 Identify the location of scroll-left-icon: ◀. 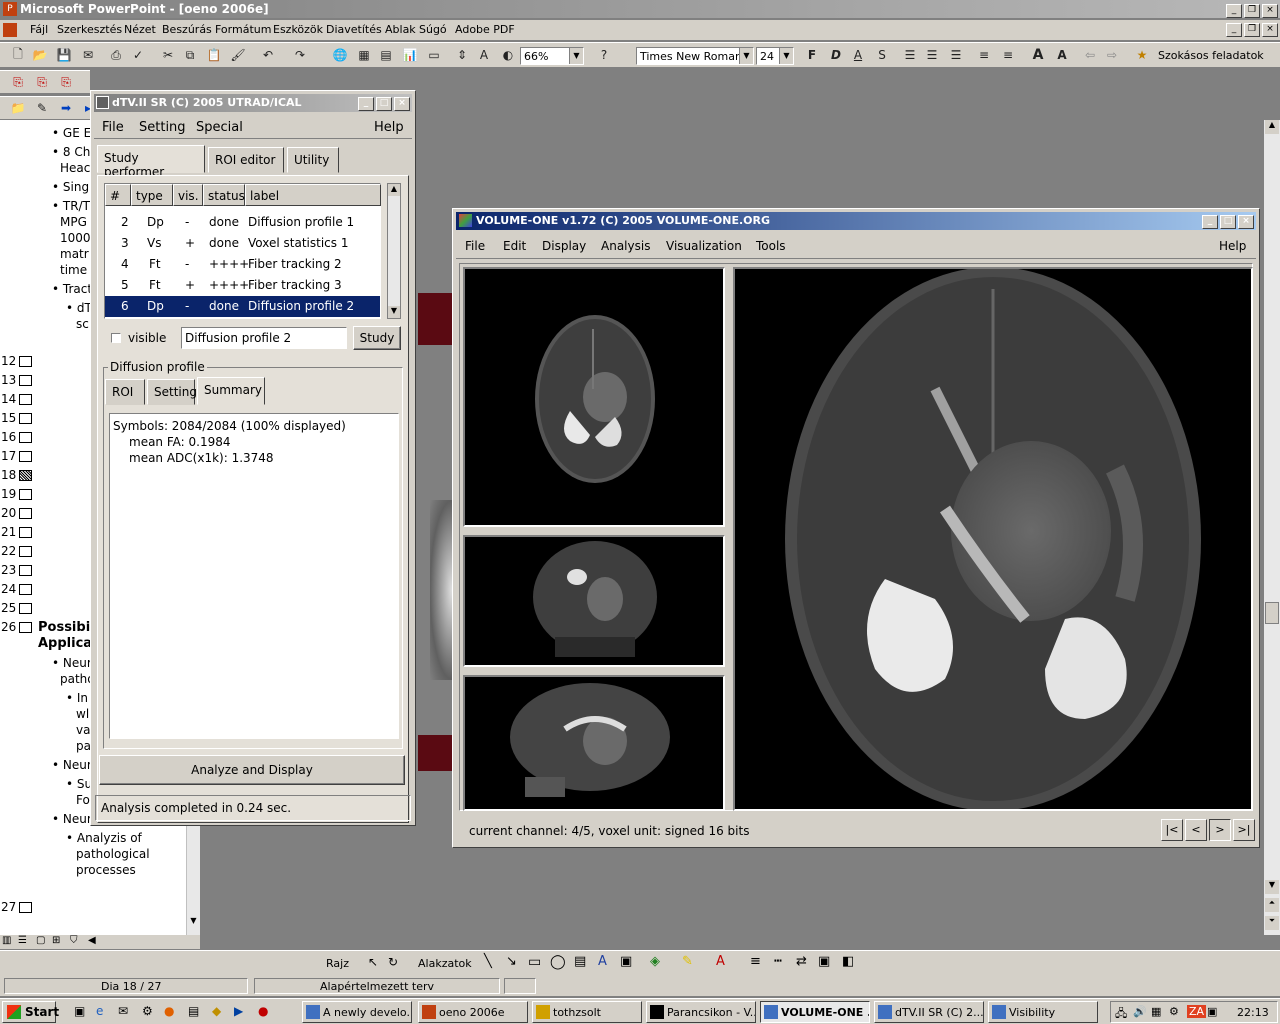
(92, 940).